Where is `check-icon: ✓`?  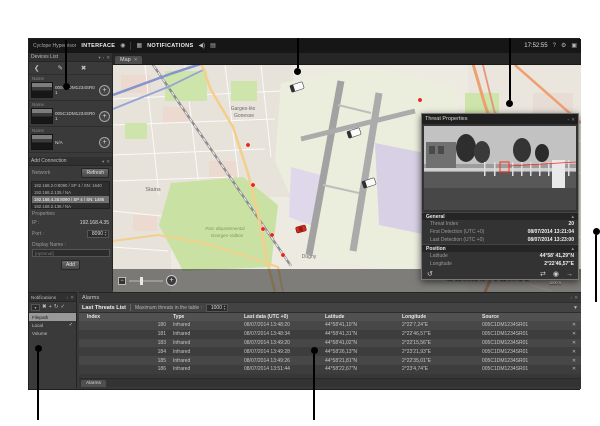
check-icon: ✓ is located at coordinates (62, 307).